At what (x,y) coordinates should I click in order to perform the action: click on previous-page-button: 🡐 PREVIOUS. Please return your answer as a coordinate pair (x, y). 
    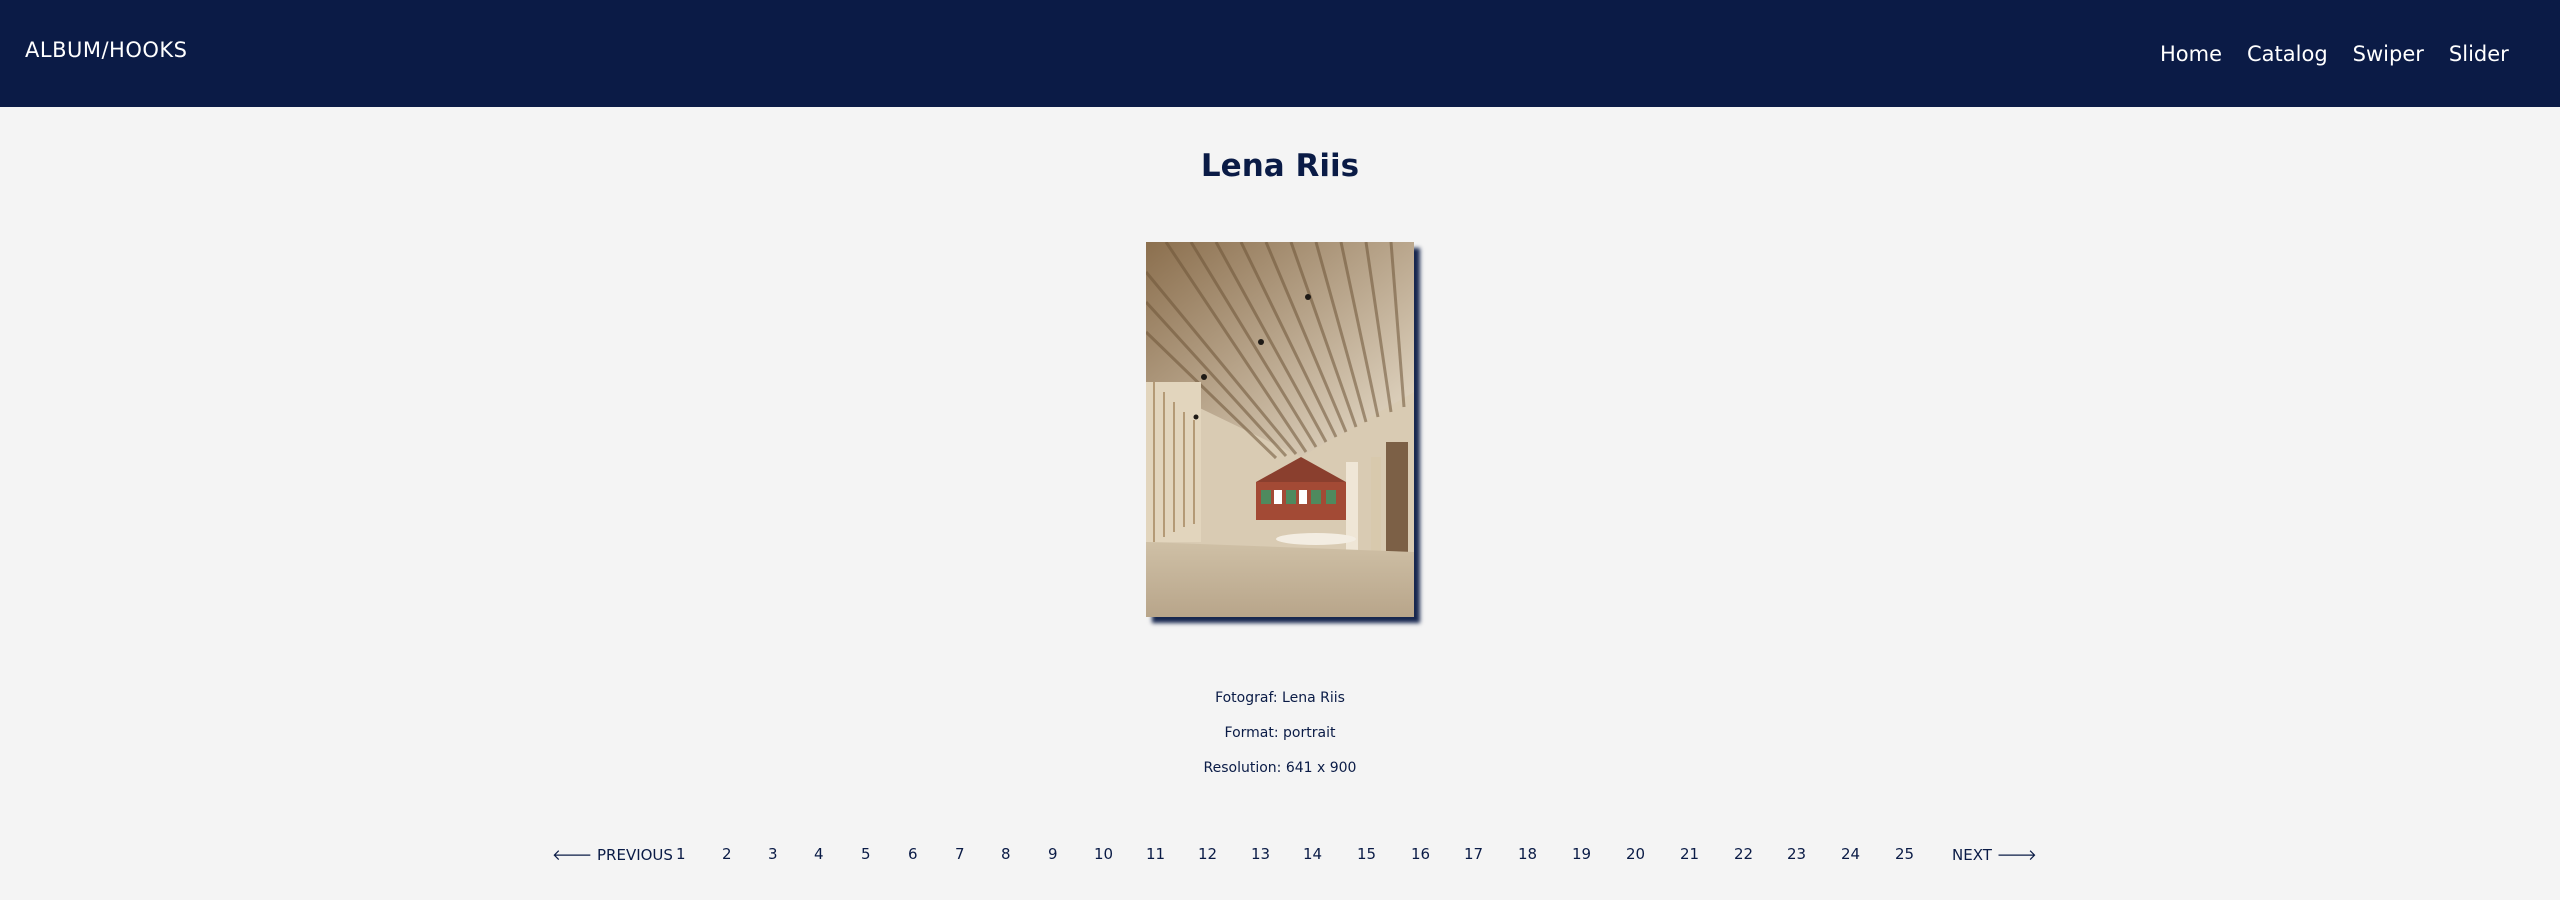
    Looking at the image, I should click on (612, 854).